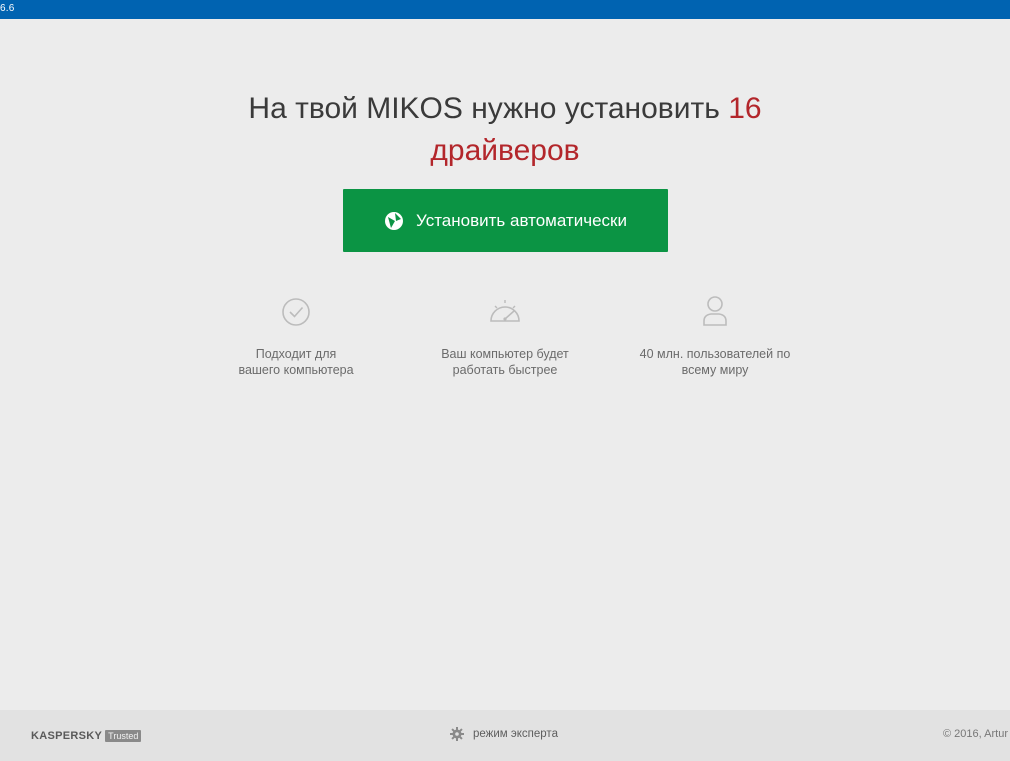  What do you see at coordinates (123, 736) in the screenshot?
I see `trusted-badge: Trusted` at bounding box center [123, 736].